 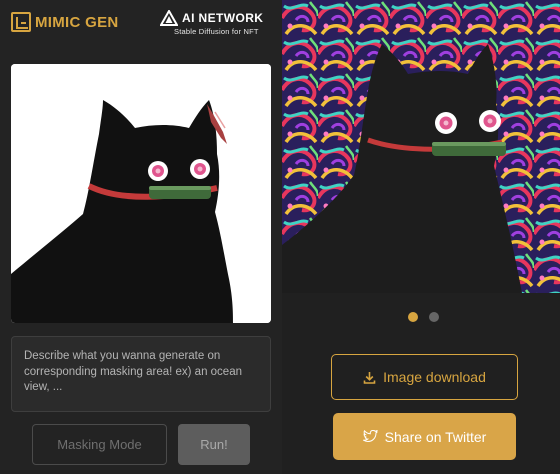 I want to click on share-on-twitter-button: Share on Twitter, so click(x=424, y=436).